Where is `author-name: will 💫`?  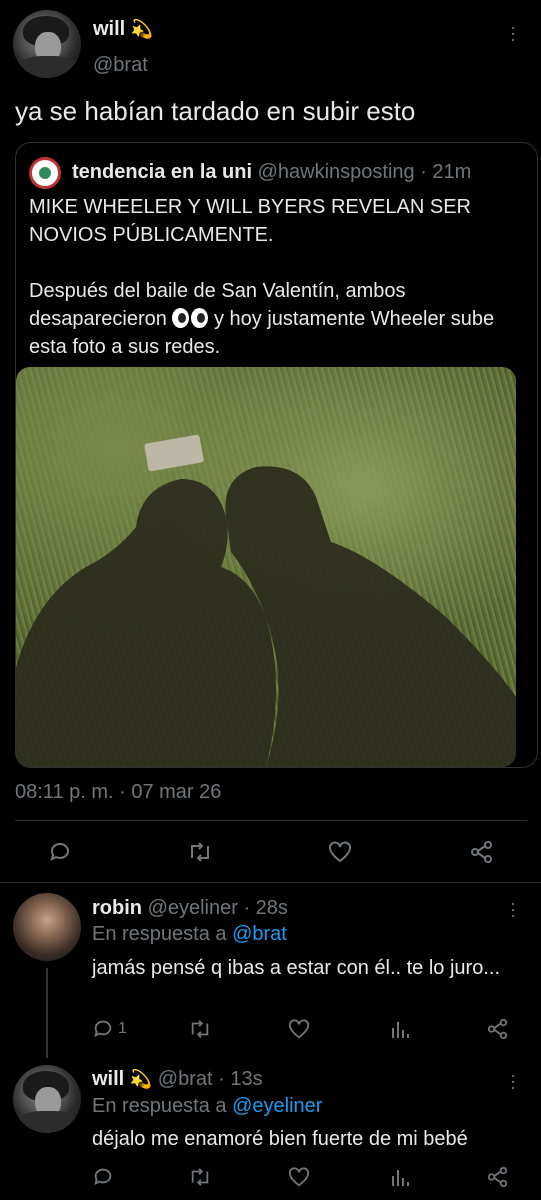
author-name: will 💫 is located at coordinates (123, 29).